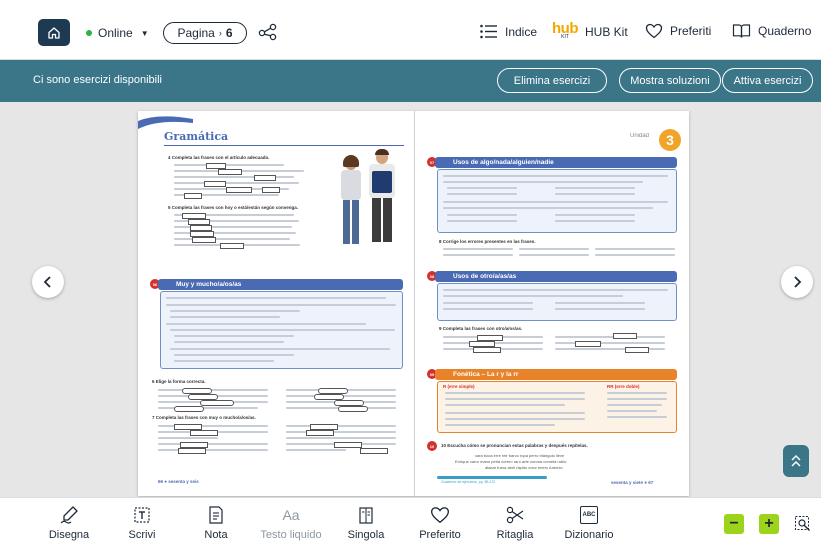 The height and width of the screenshot is (550, 821). What do you see at coordinates (767, 80) in the screenshot?
I see `attiva-esercizi-button: Attiva esercizi` at bounding box center [767, 80].